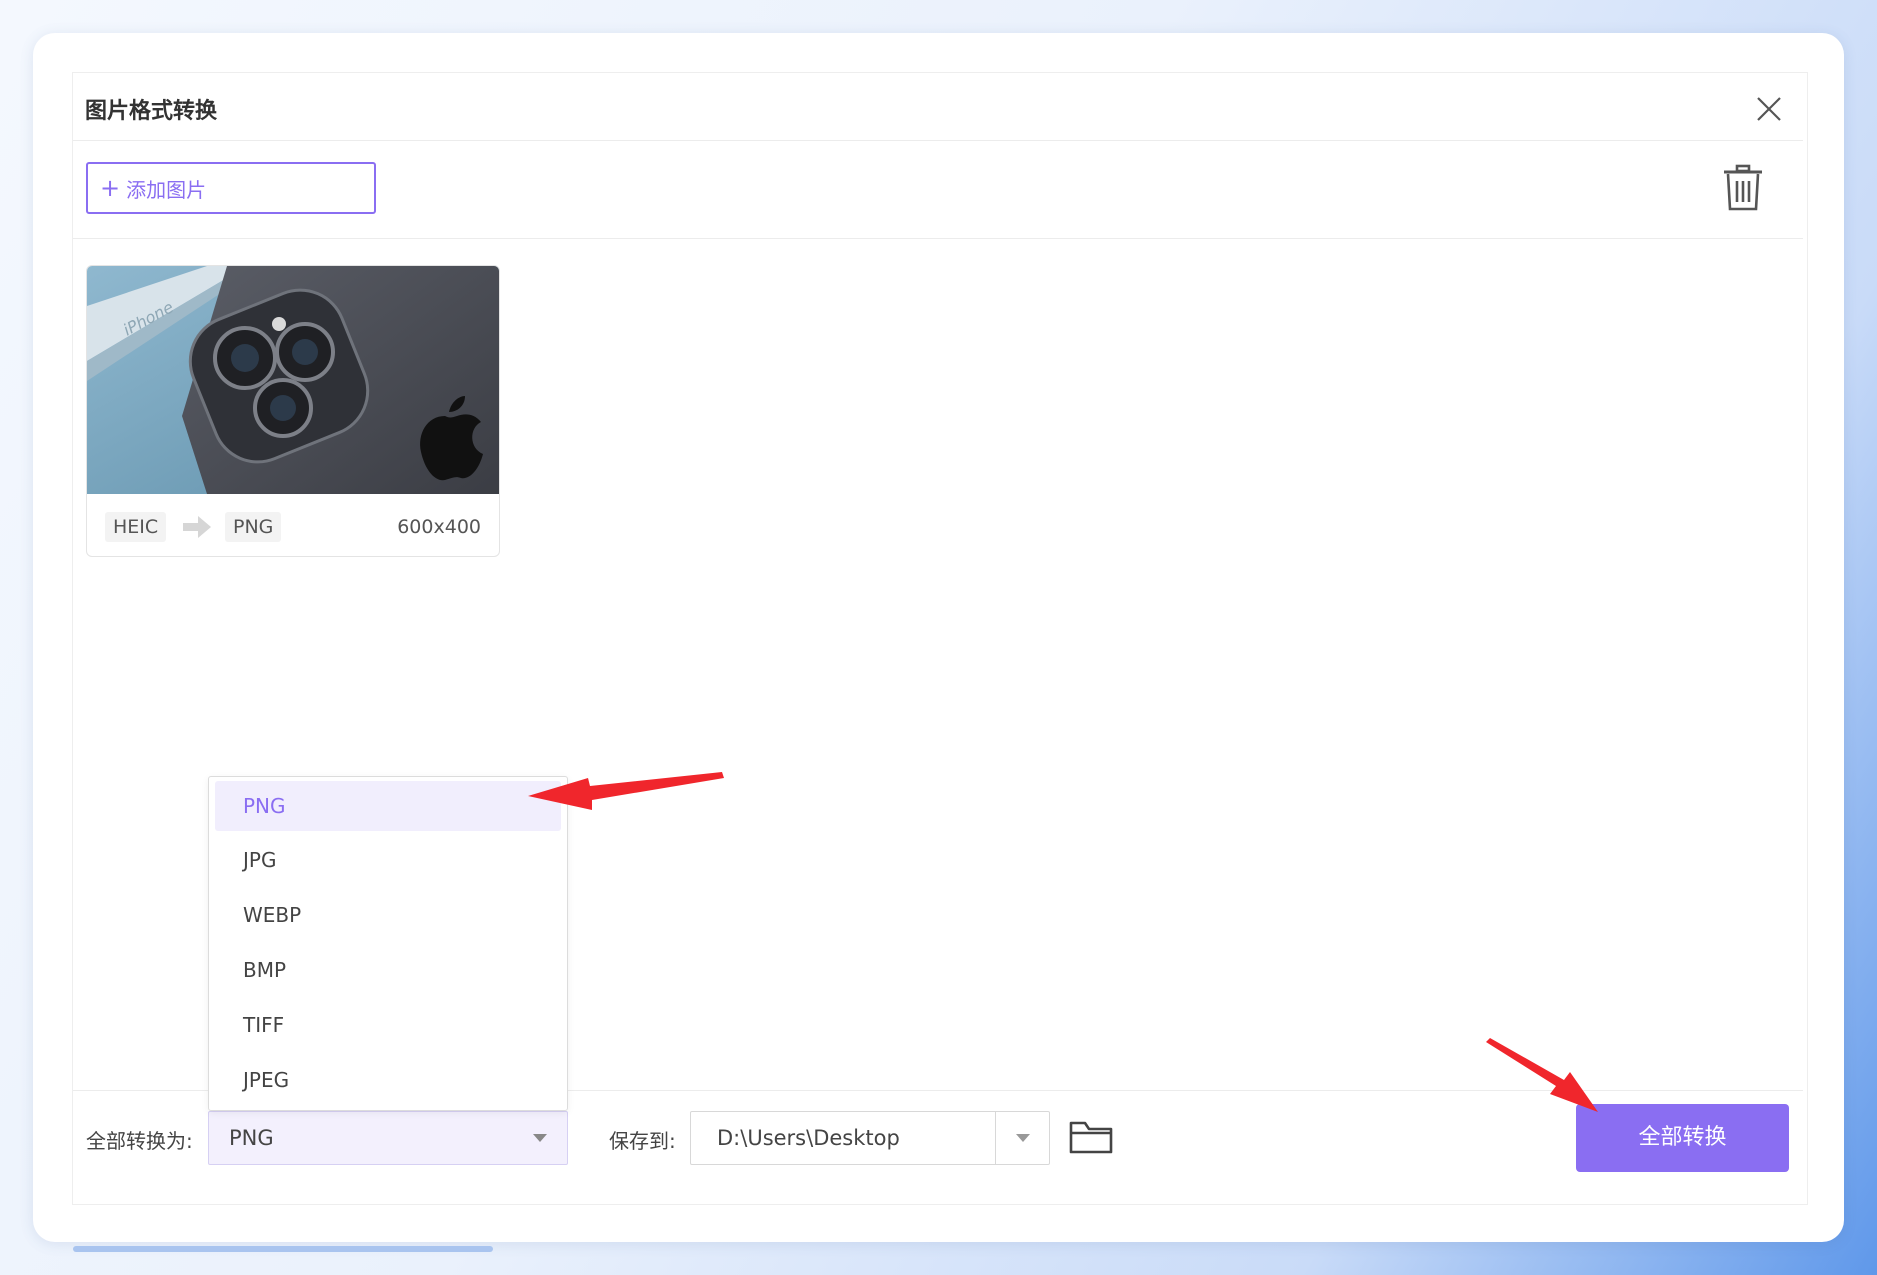 The width and height of the screenshot is (1877, 1275). I want to click on convert-all-button: 全部转换, so click(1682, 1138).